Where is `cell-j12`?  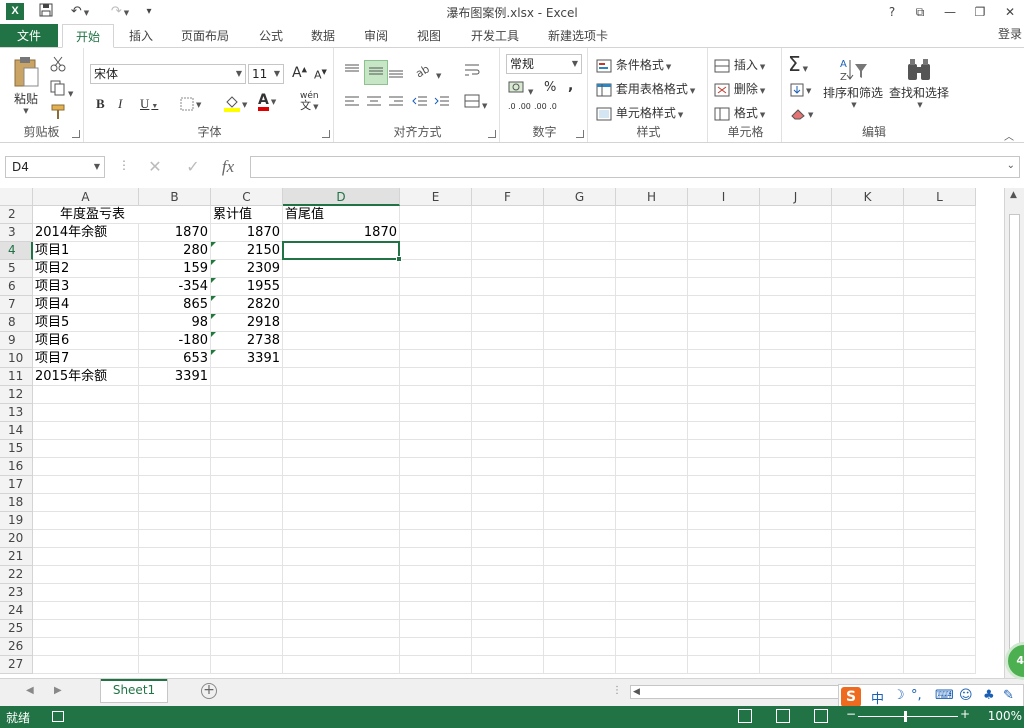
cell-j12 is located at coordinates (796, 395).